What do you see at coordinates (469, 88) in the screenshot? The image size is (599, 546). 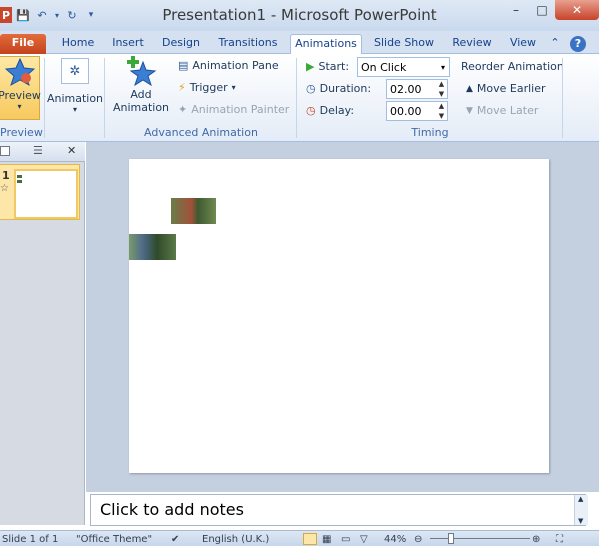 I see `triangle-up-icon: ▲` at bounding box center [469, 88].